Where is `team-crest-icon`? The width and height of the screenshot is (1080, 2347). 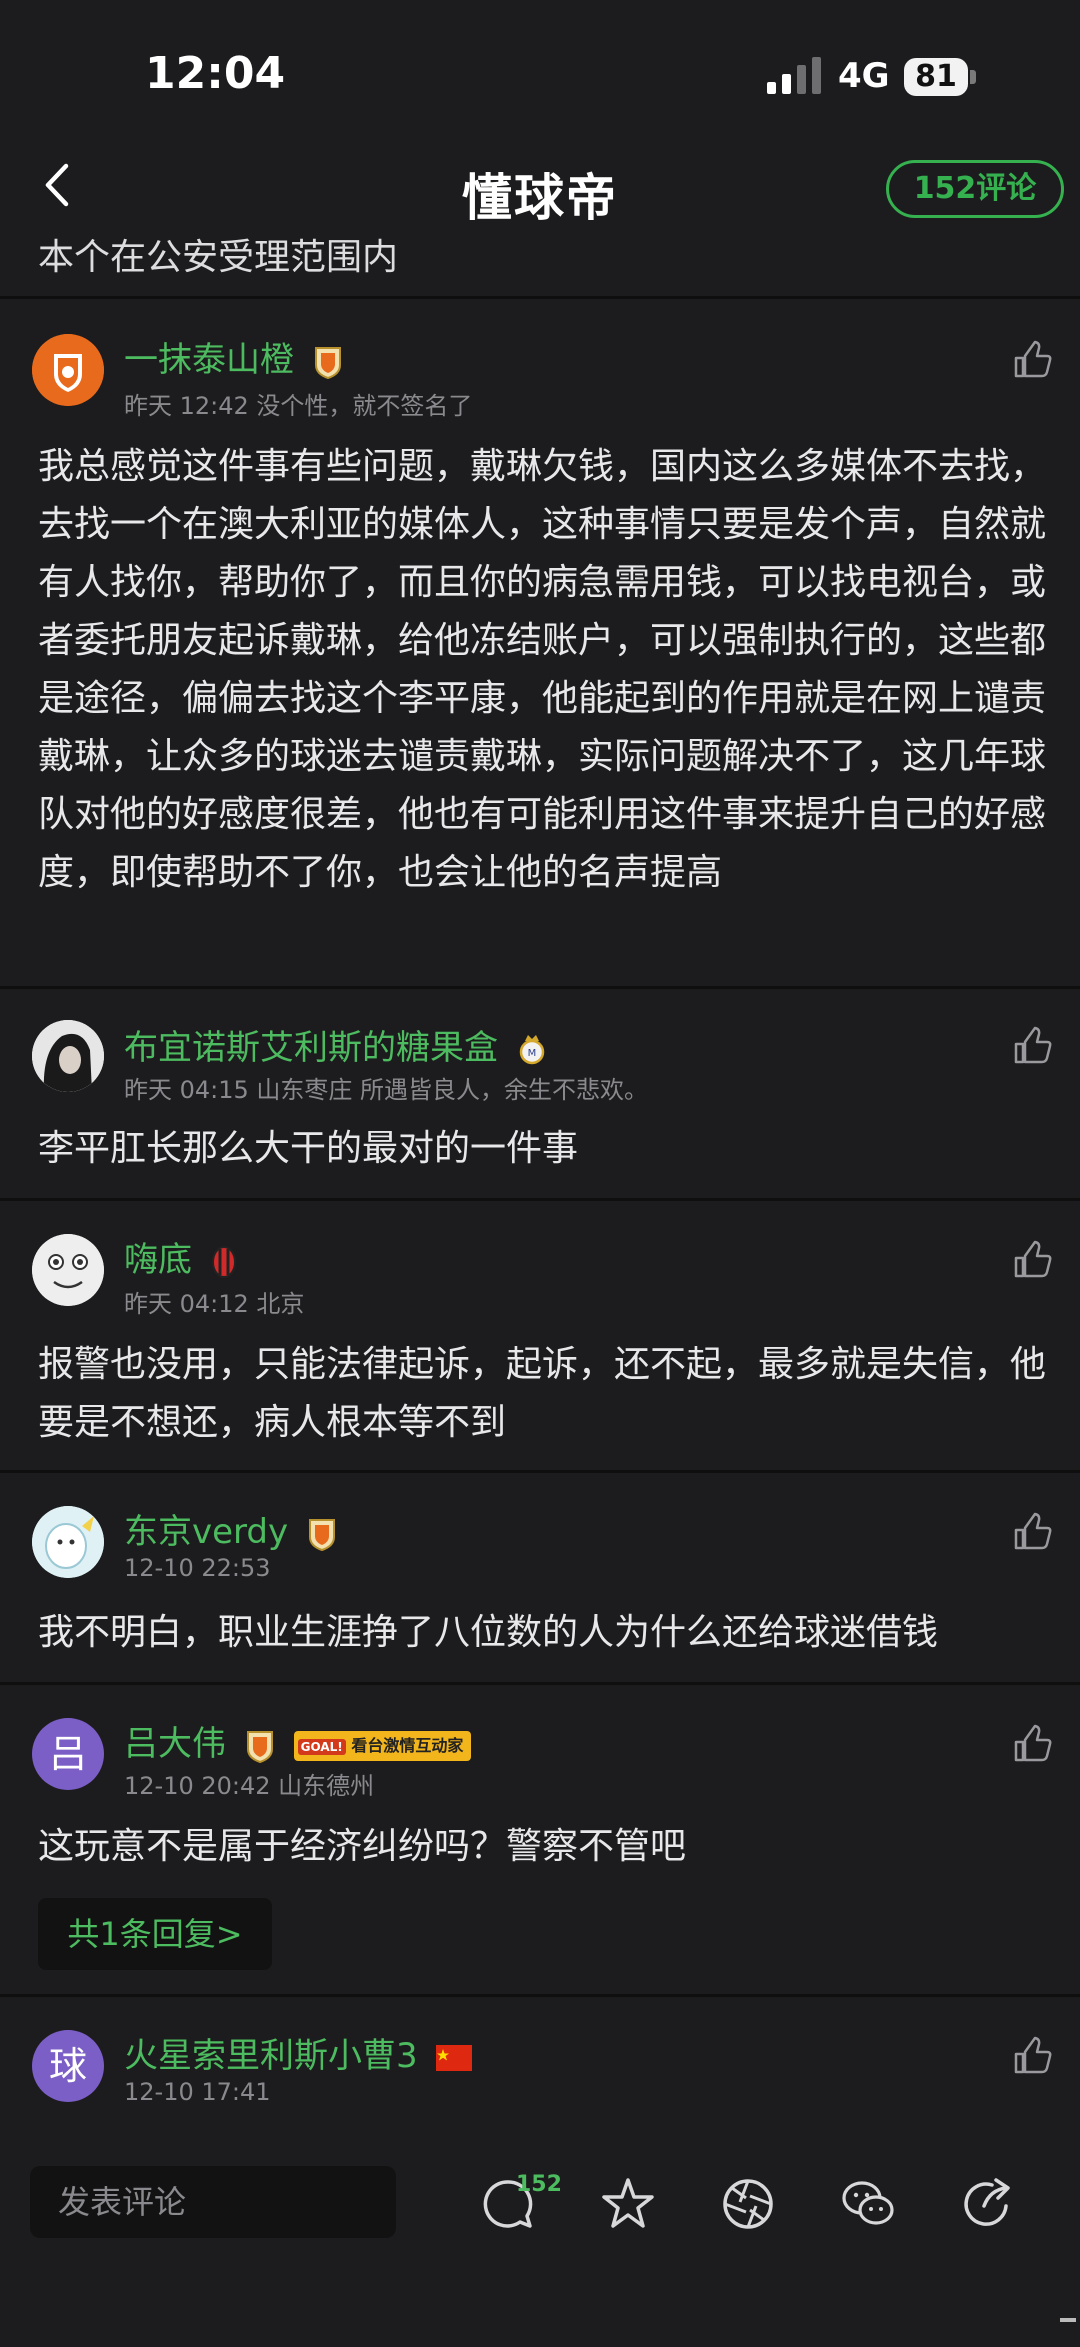 team-crest-icon is located at coordinates (68, 370).